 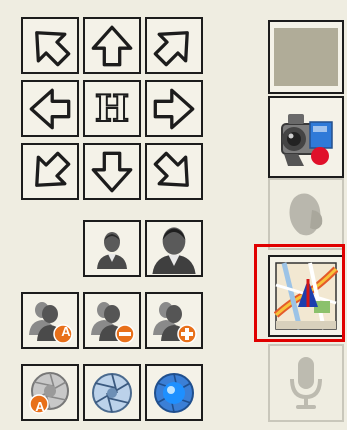 I want to click on arrow-down-icon, so click(x=112, y=171).